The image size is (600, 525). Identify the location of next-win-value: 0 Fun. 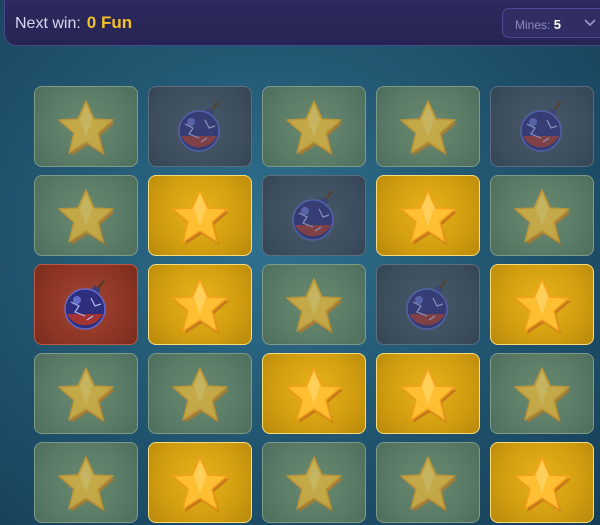
(109, 22).